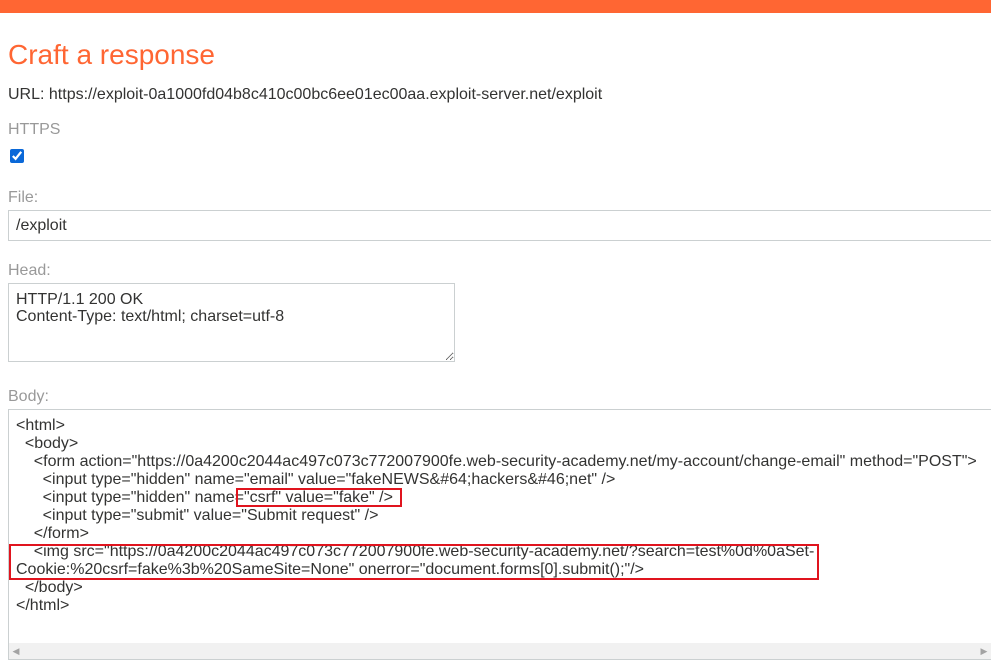  What do you see at coordinates (16, 651) in the screenshot?
I see `scroll-left-icon: ◀` at bounding box center [16, 651].